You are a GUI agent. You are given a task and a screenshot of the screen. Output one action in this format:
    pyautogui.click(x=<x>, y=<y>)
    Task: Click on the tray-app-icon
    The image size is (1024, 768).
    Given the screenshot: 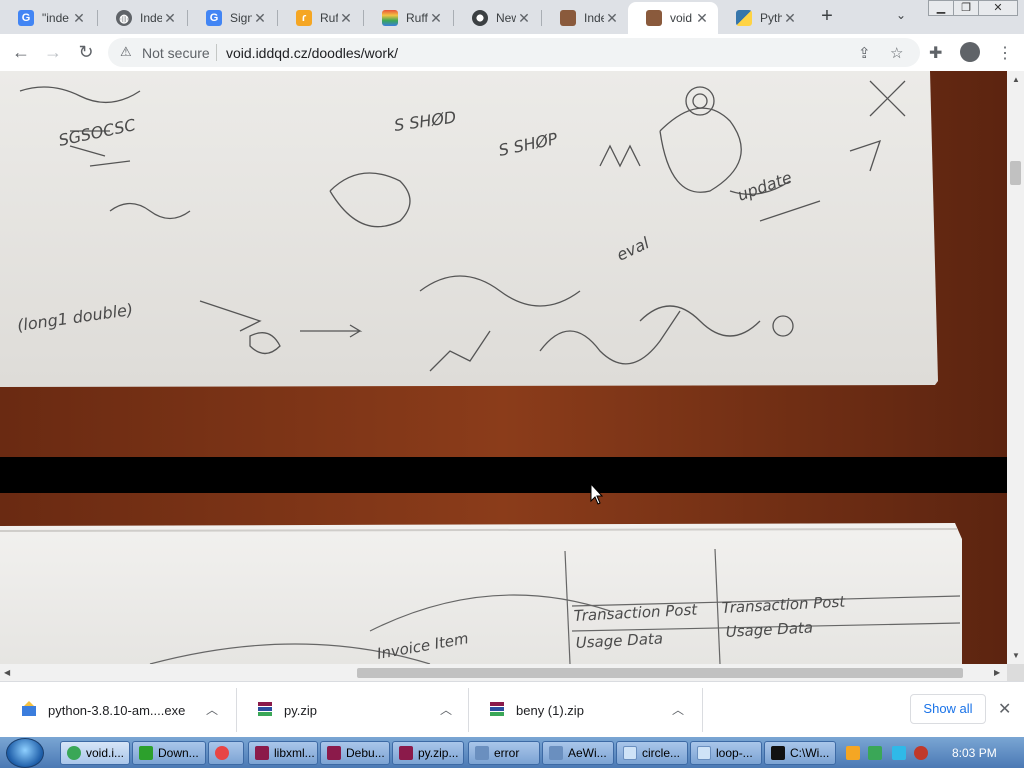 What is the action you would take?
    pyautogui.click(x=853, y=753)
    